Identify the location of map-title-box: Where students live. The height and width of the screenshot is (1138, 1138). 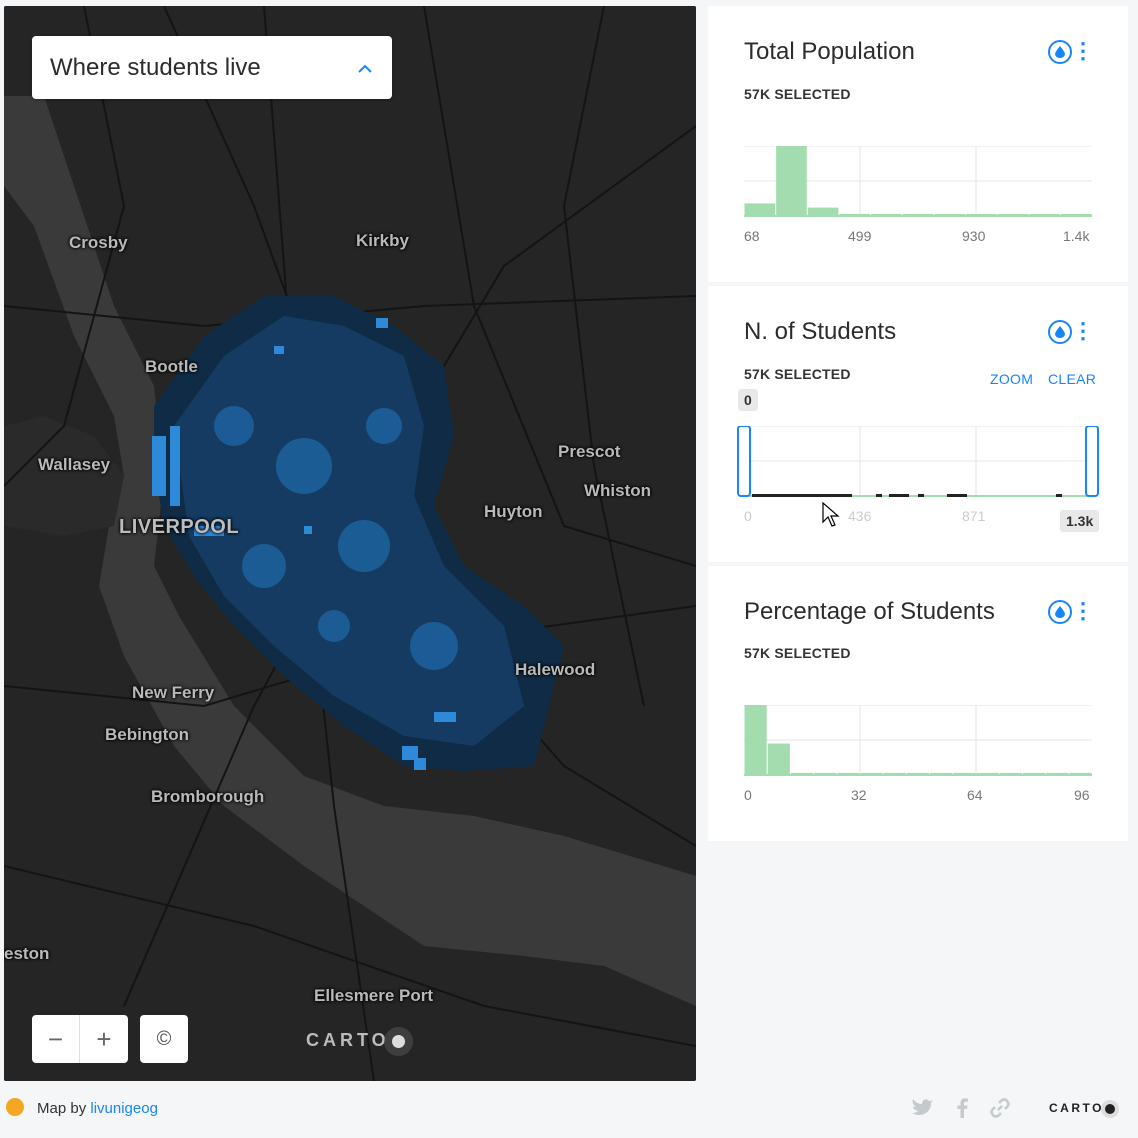
(212, 67).